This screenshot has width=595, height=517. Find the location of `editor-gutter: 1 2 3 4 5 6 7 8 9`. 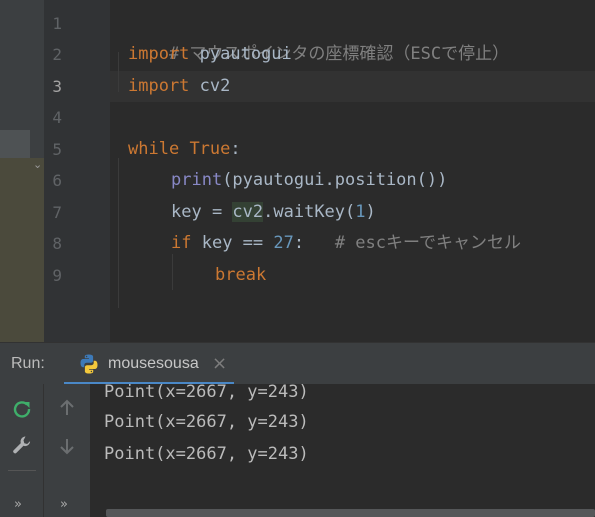

editor-gutter: 1 2 3 4 5 6 7 8 9 is located at coordinates (83, 171).